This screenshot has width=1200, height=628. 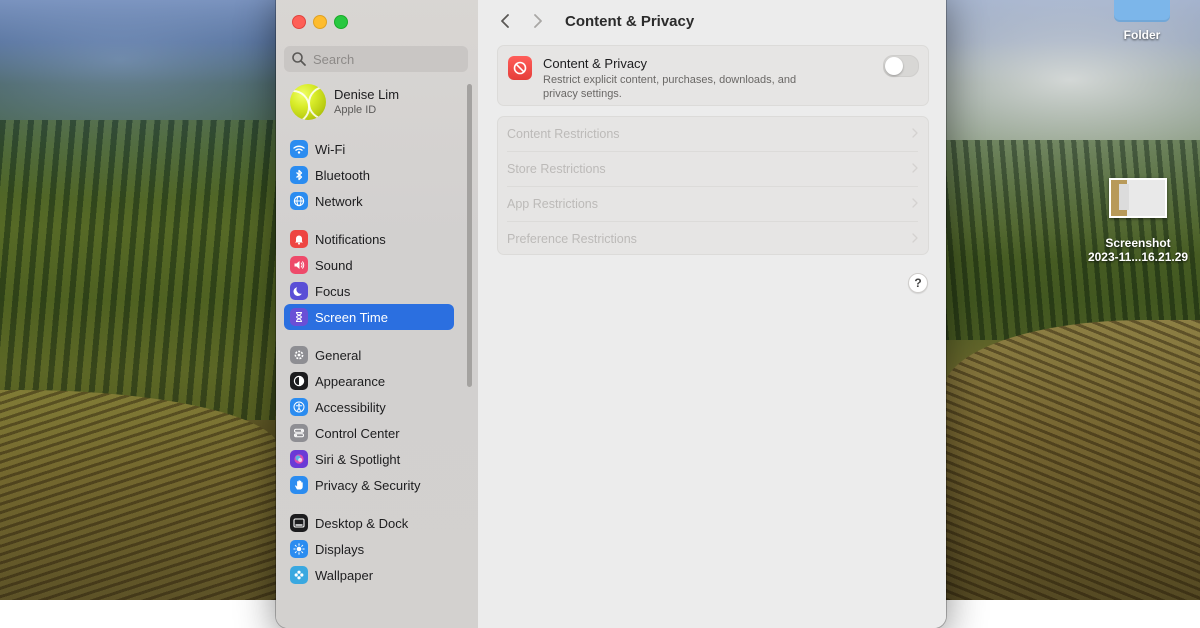 What do you see at coordinates (1138, 243) in the screenshot?
I see `screenshot-label-line1: Screenshot` at bounding box center [1138, 243].